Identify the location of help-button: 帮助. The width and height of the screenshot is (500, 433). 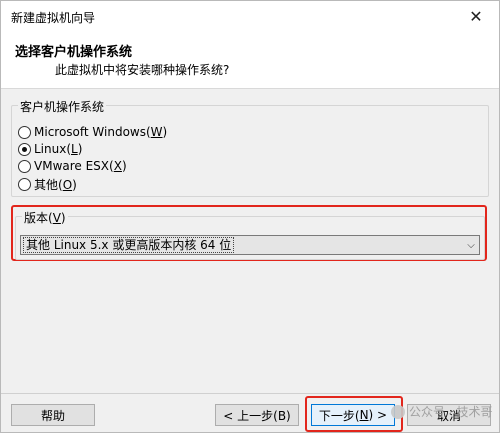
(53, 415).